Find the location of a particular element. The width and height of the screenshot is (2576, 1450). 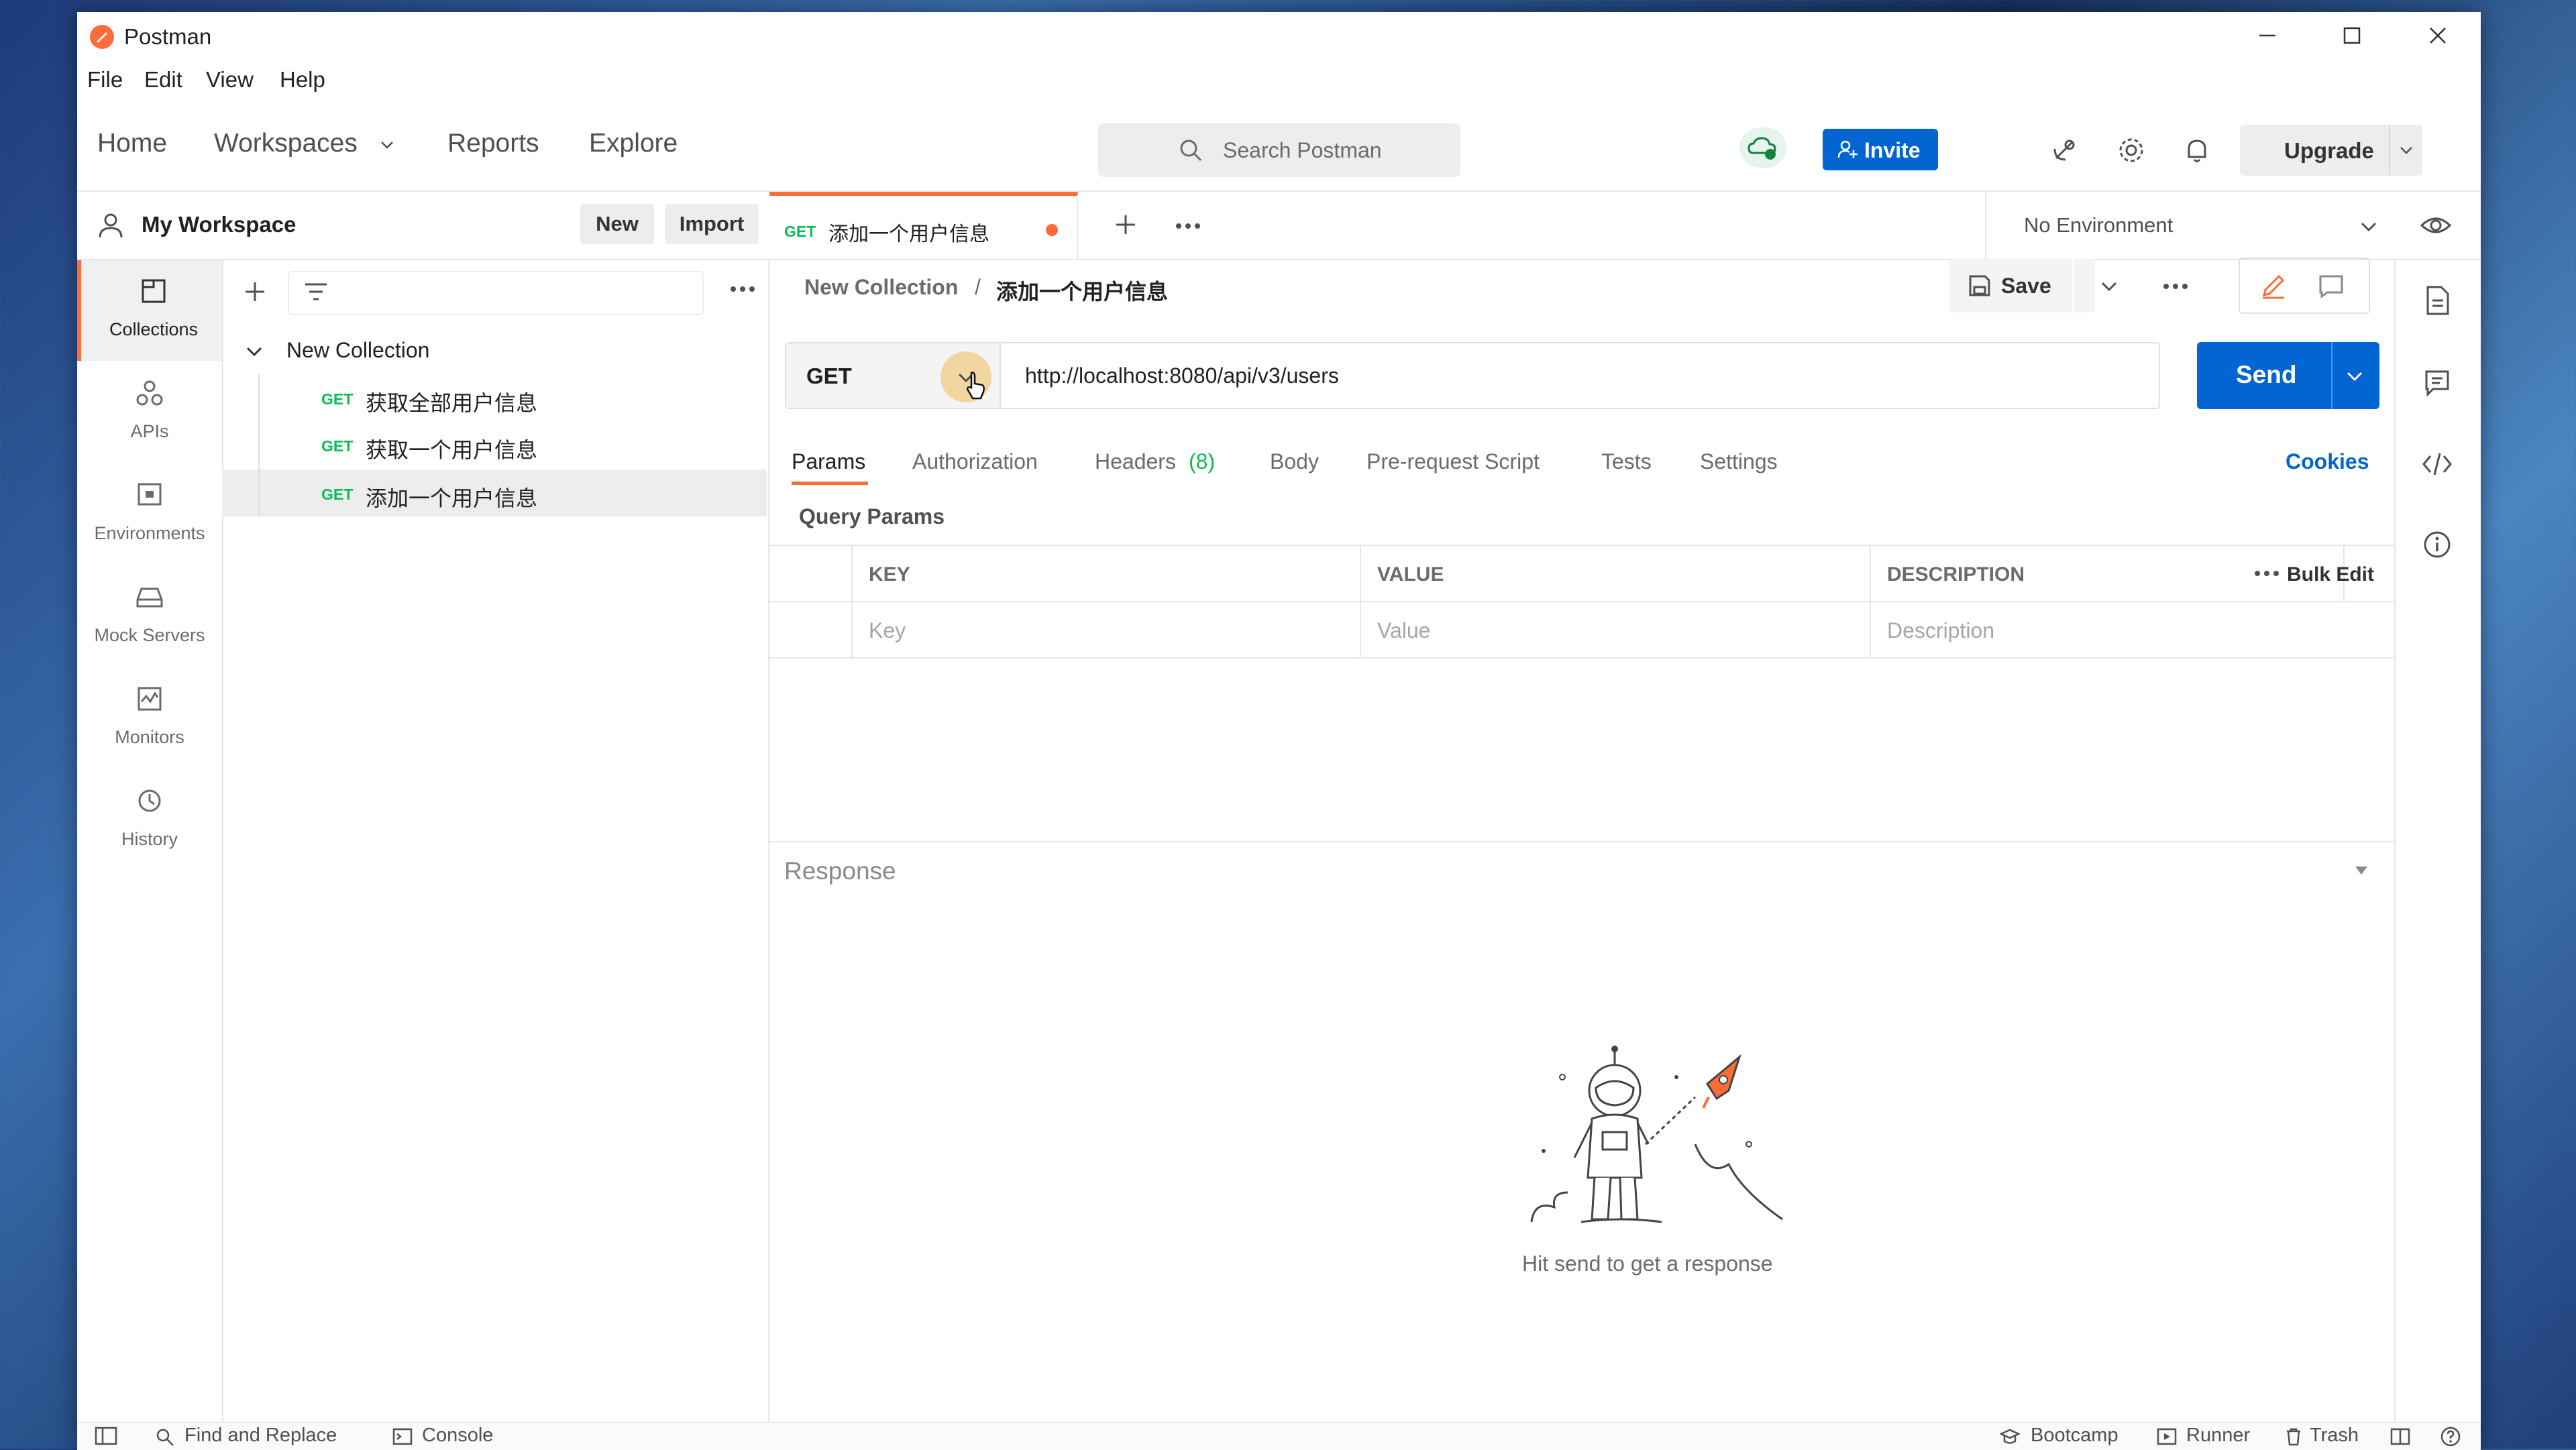

trash-button: Trash is located at coordinates (2334, 1436).